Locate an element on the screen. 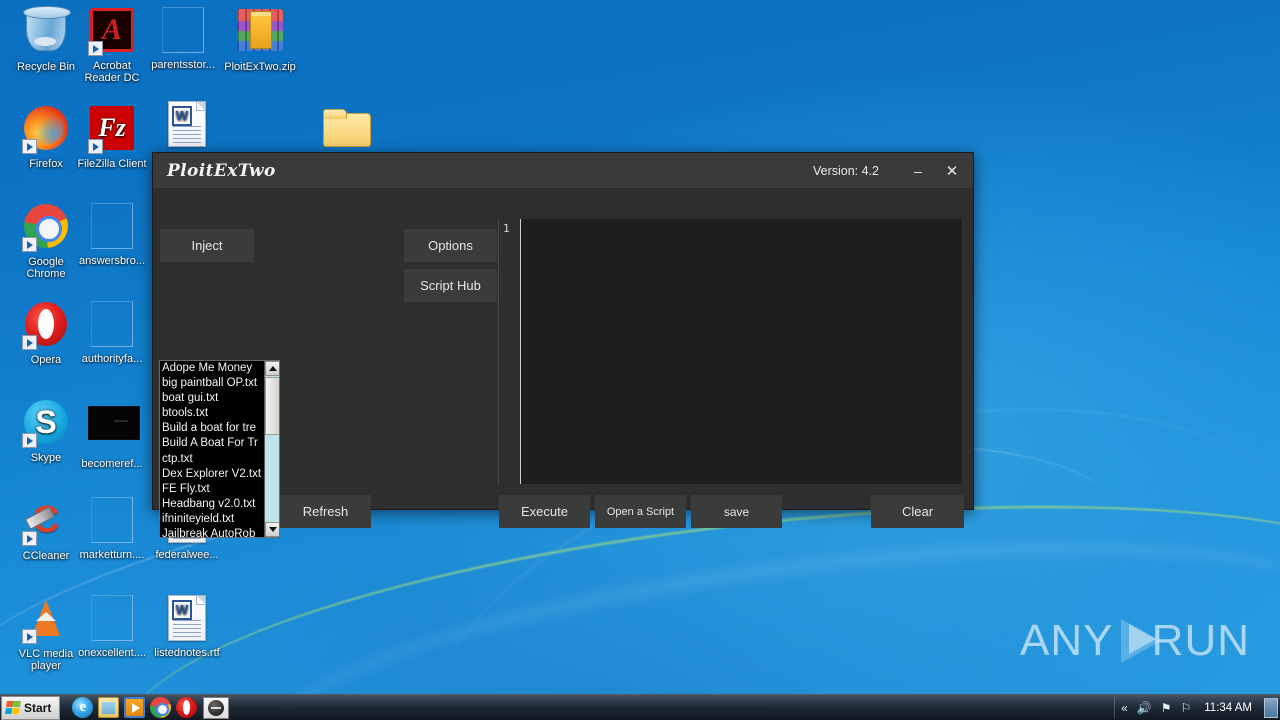 This screenshot has height=720, width=1280. windows-media-player-icon is located at coordinates (135, 707).